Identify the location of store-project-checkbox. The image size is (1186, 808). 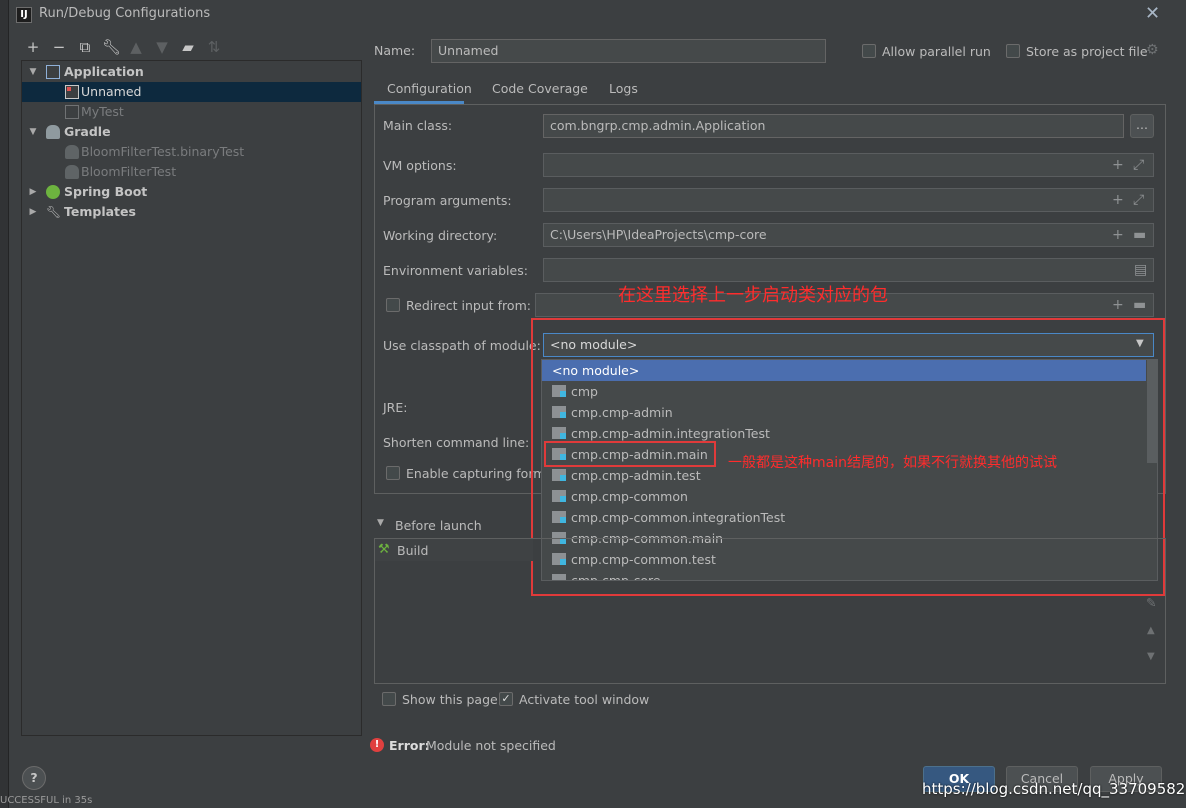
(1013, 51).